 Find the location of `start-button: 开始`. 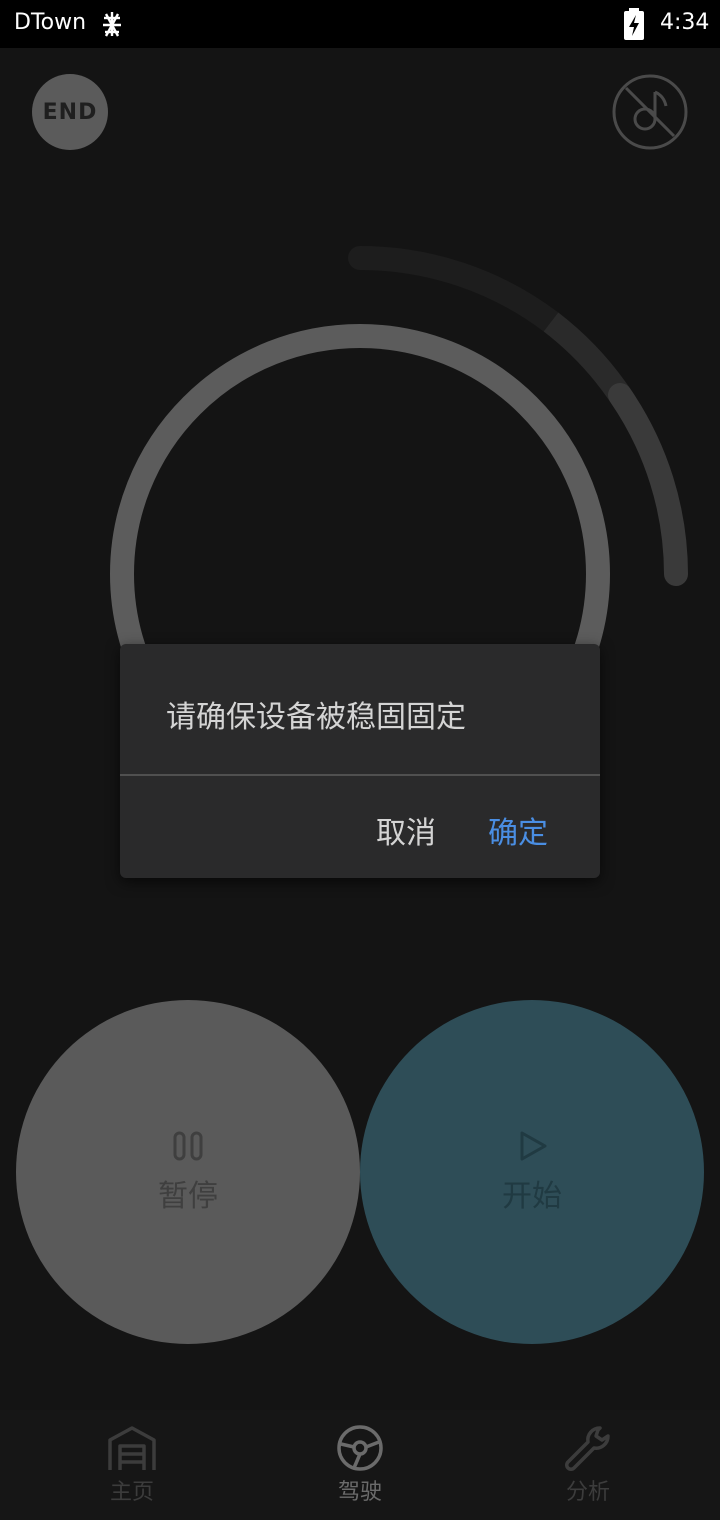

start-button: 开始 is located at coordinates (532, 1172).